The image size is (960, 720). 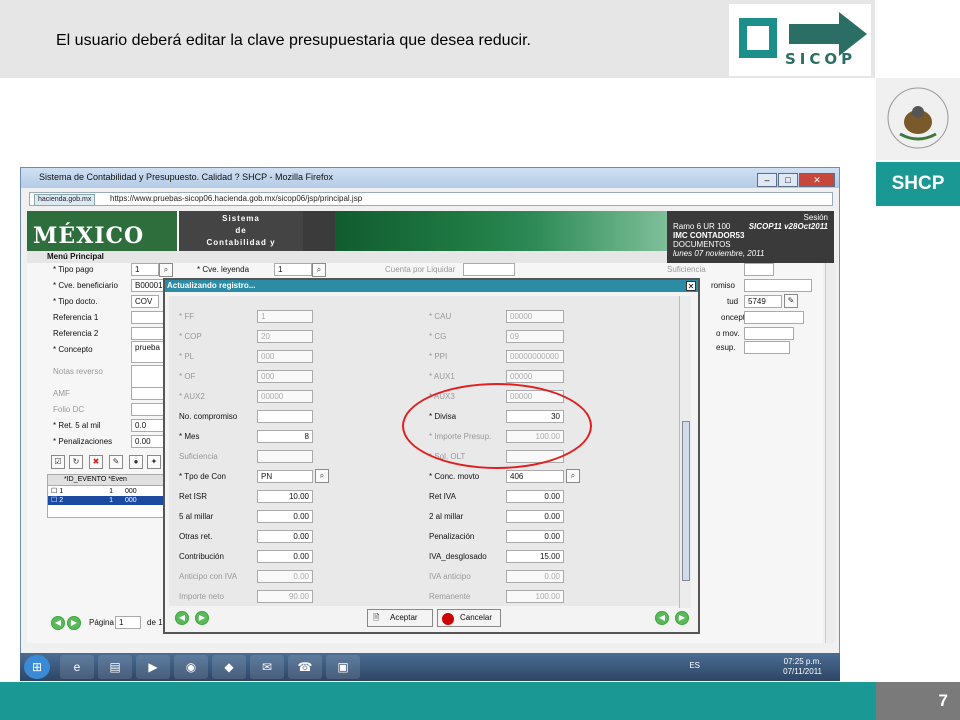 I want to click on referencia-2-field, so click(x=148, y=333).